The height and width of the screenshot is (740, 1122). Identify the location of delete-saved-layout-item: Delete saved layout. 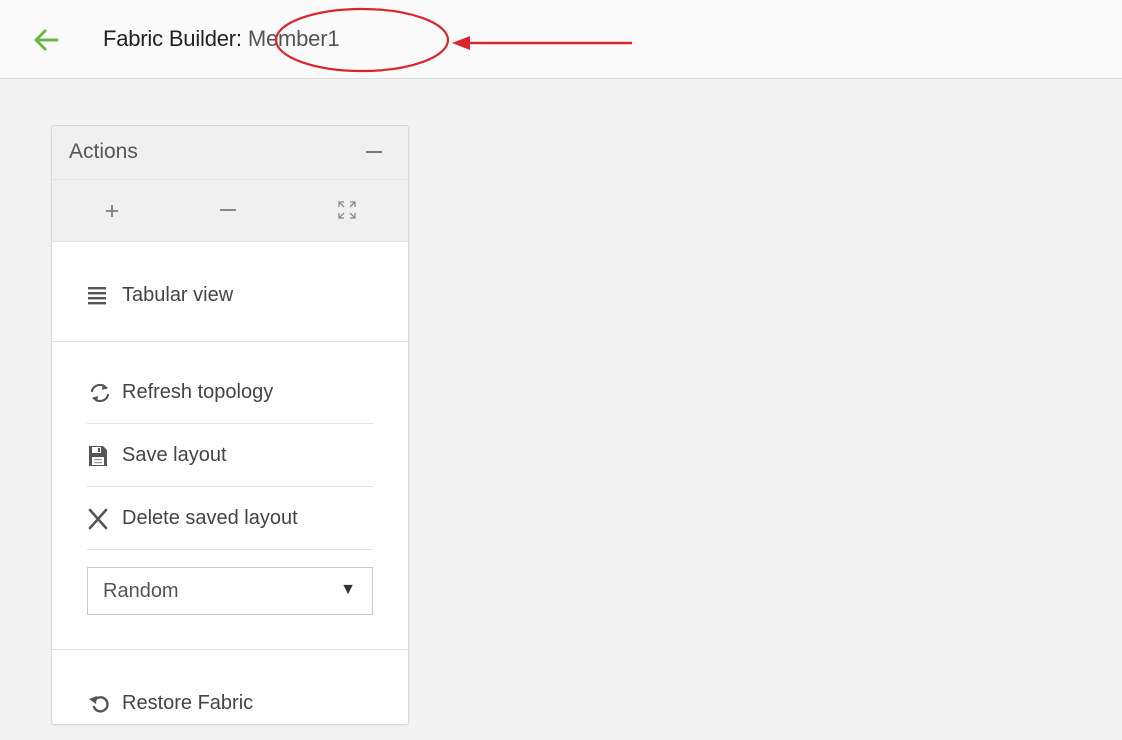
(230, 519).